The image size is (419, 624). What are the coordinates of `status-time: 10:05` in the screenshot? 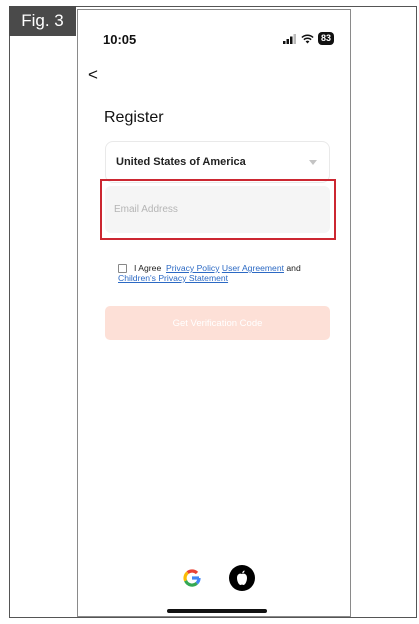 It's located at (120, 39).